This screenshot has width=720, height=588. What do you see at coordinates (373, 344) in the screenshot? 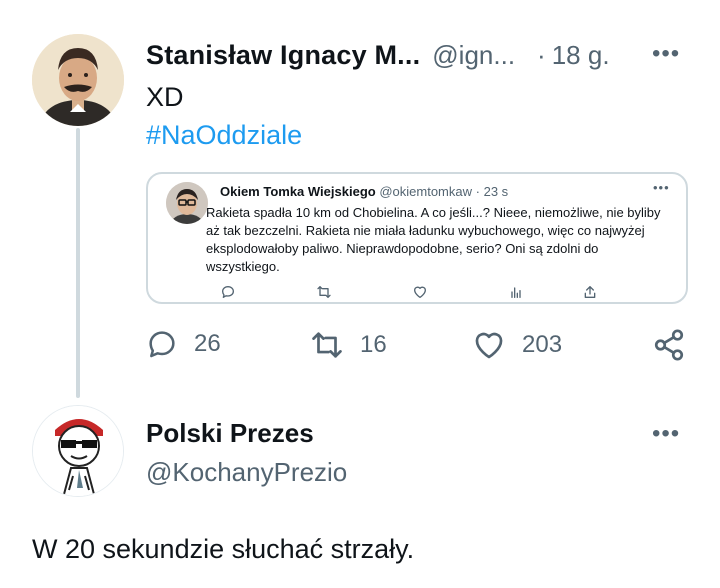
I see `retweet-count: 16` at bounding box center [373, 344].